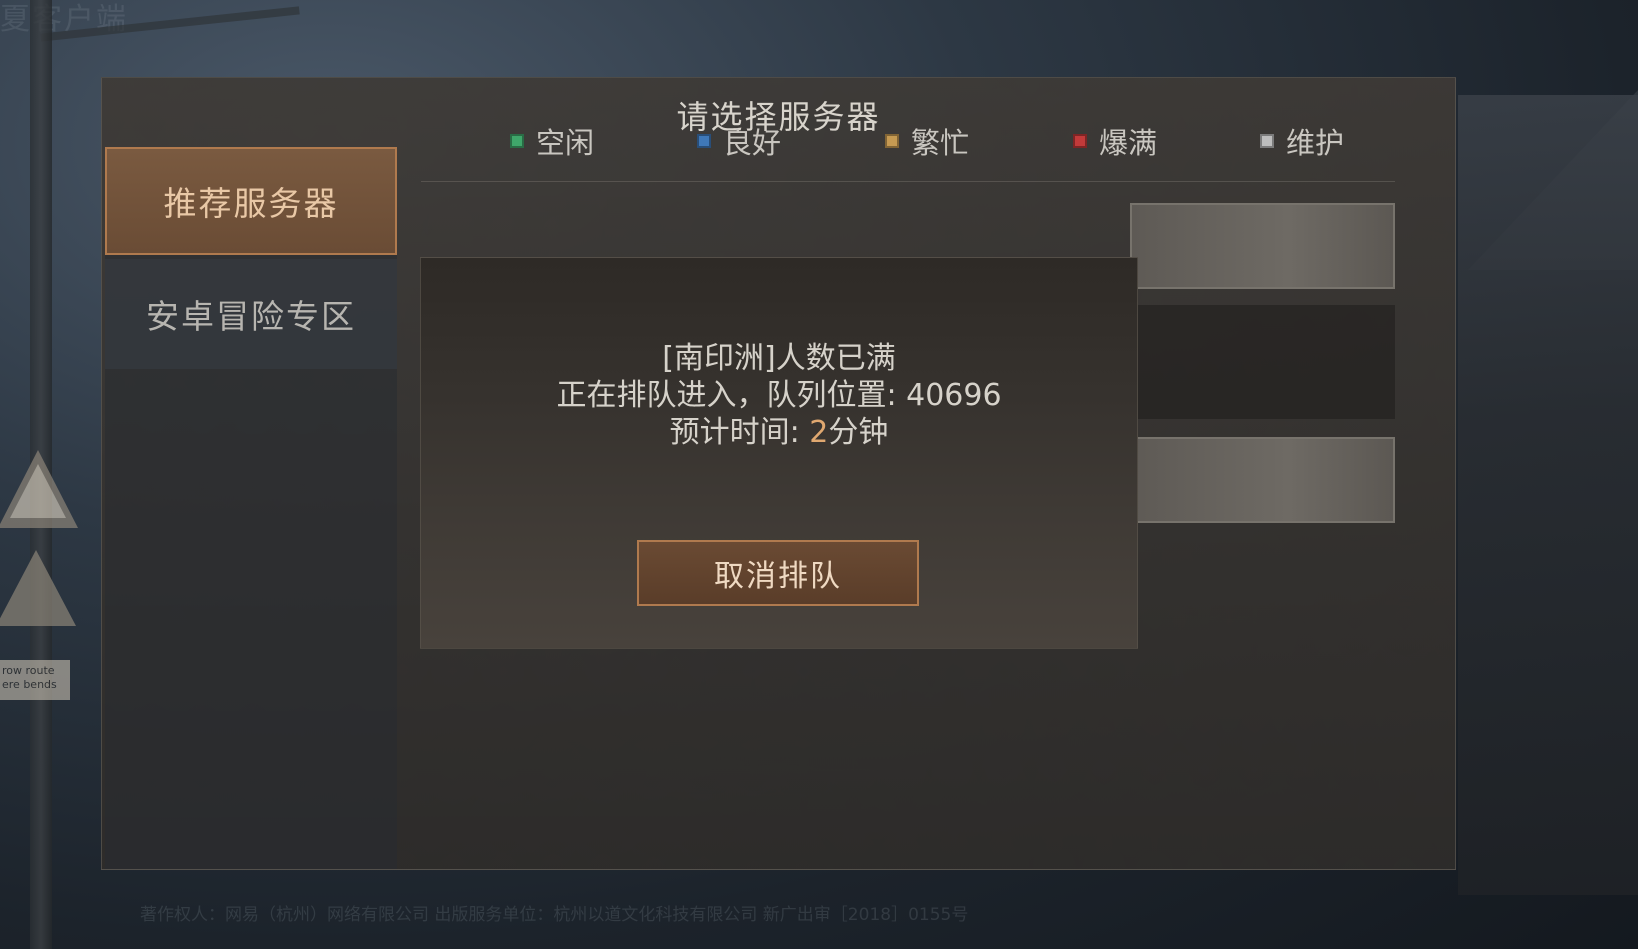  What do you see at coordinates (35, 680) in the screenshot?
I see `road-sign-plate: row route ere bends` at bounding box center [35, 680].